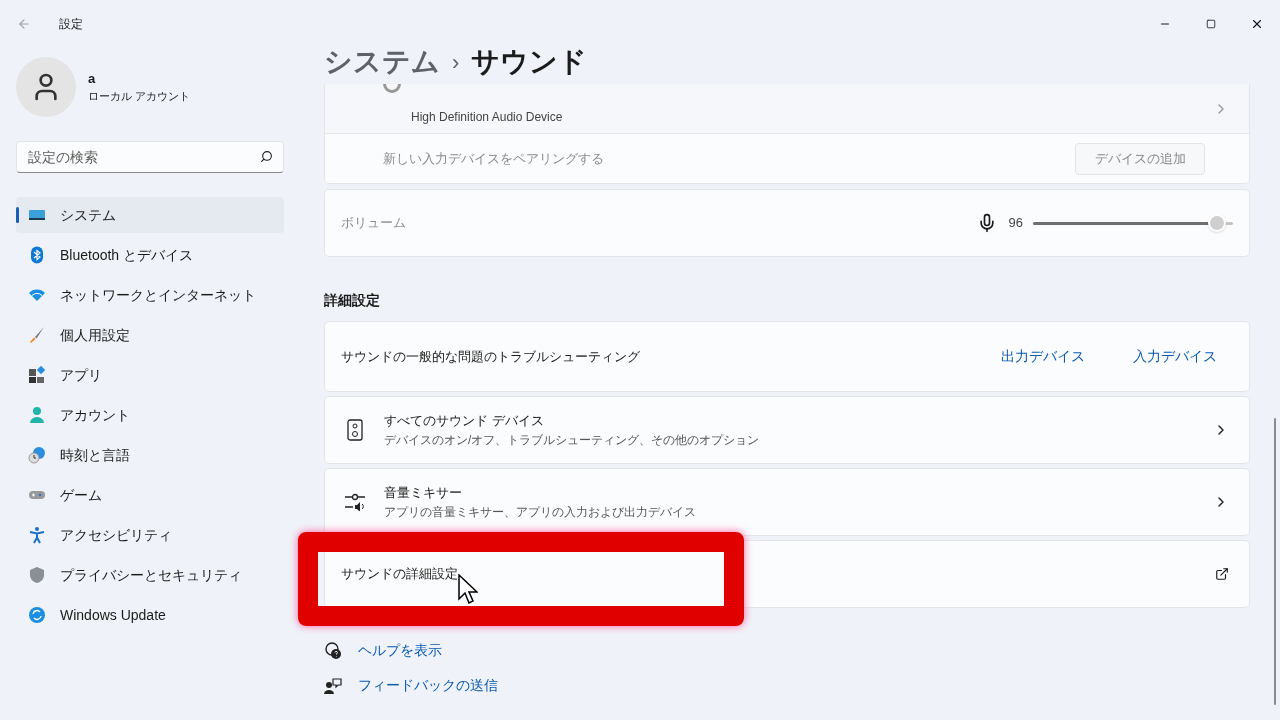 Image resolution: width=1280 pixels, height=720 pixels. I want to click on settings-row: 音量ミキサー アプリの音量ミキサー、アプリの入力および出力デバイス, so click(787, 502).